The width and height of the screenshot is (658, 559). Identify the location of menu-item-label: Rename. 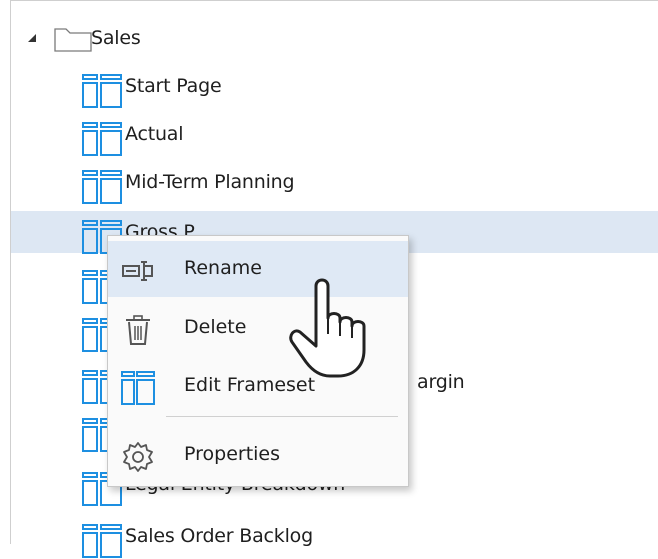
(223, 268).